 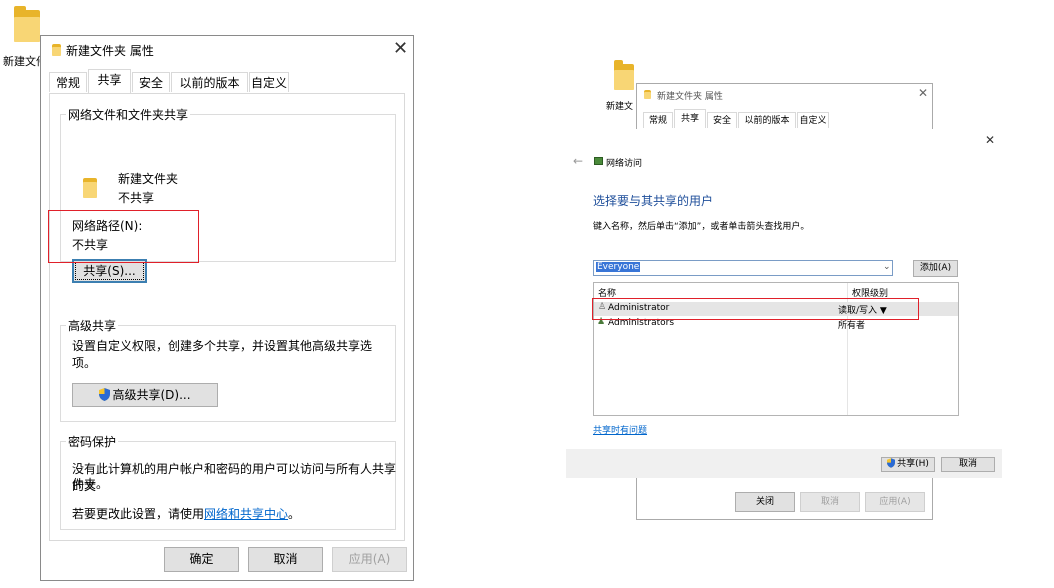 What do you see at coordinates (227, 51) in the screenshot?
I see `title-bar: 新建文件夹 属性 ✕` at bounding box center [227, 51].